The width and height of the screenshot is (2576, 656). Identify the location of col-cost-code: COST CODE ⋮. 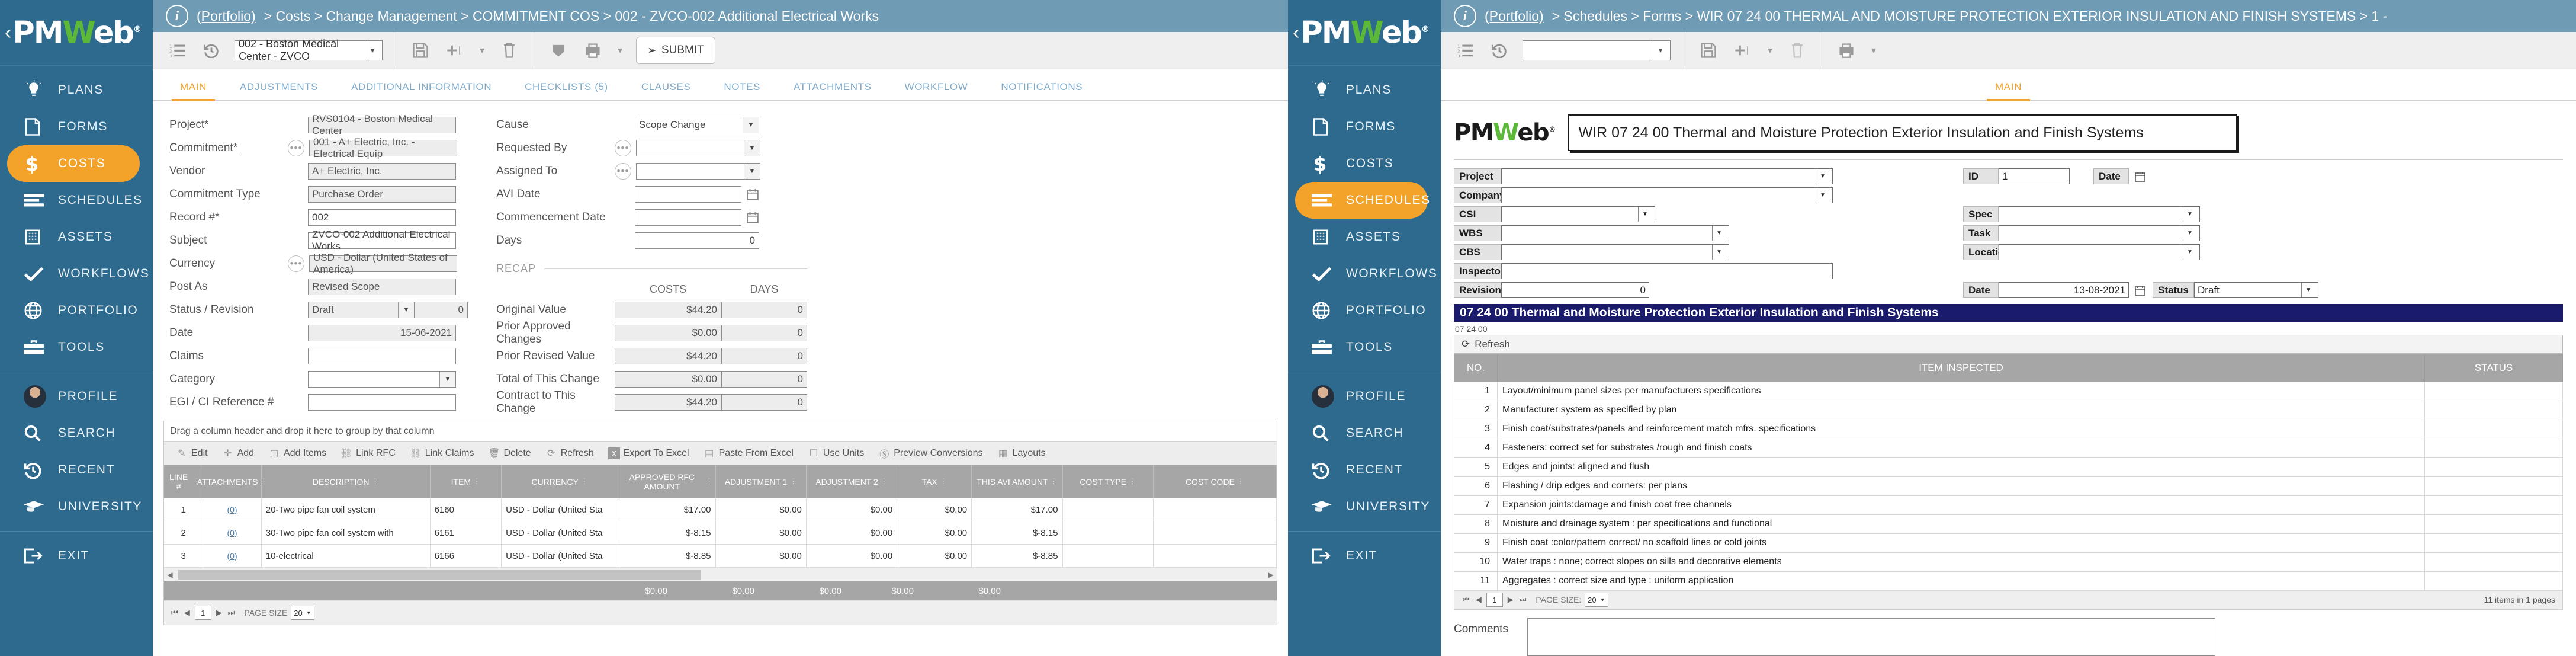
(1215, 481).